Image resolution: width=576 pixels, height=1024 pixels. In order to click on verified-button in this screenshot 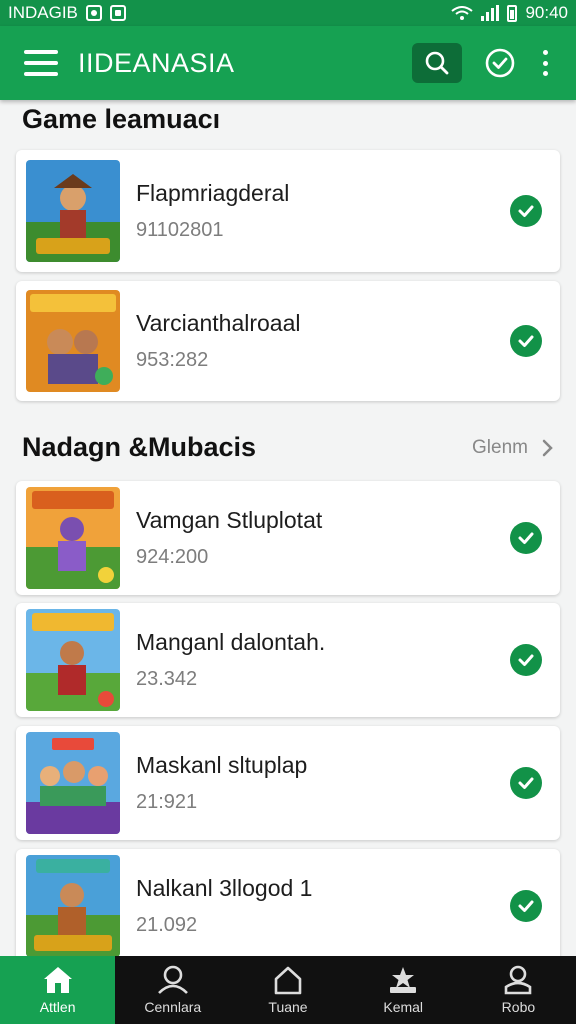, I will do `click(500, 63)`.